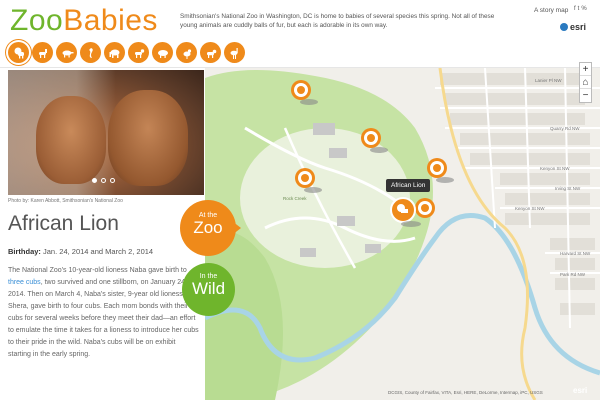 The height and width of the screenshot is (400, 600). What do you see at coordinates (585, 69) in the screenshot?
I see `zoom-in-button: +` at bounding box center [585, 69].